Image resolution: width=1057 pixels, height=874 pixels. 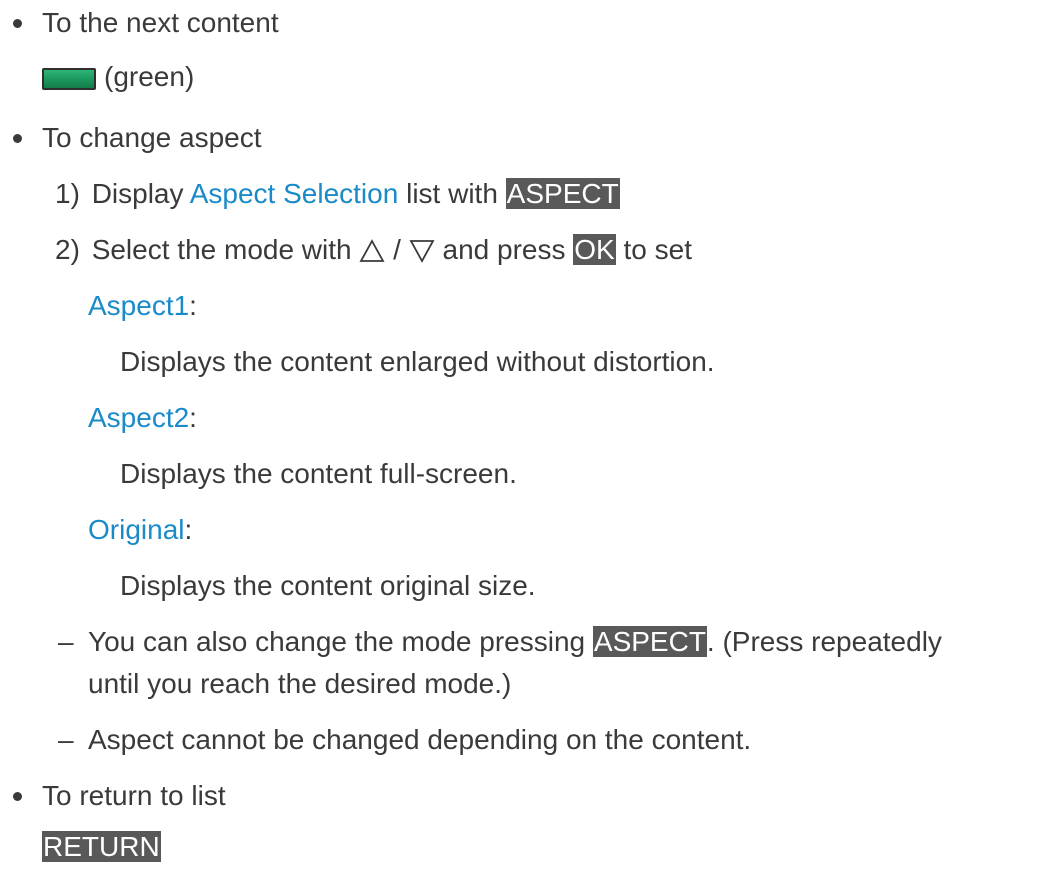 I want to click on bullet-item-return-list: To return to list, so click(x=528, y=796).